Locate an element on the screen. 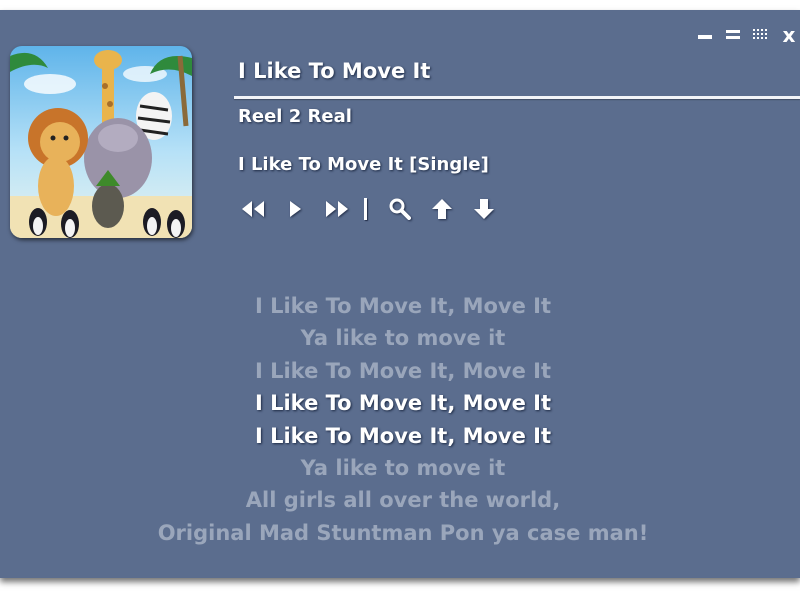 This screenshot has height=600, width=800. title-divider is located at coordinates (517, 97).